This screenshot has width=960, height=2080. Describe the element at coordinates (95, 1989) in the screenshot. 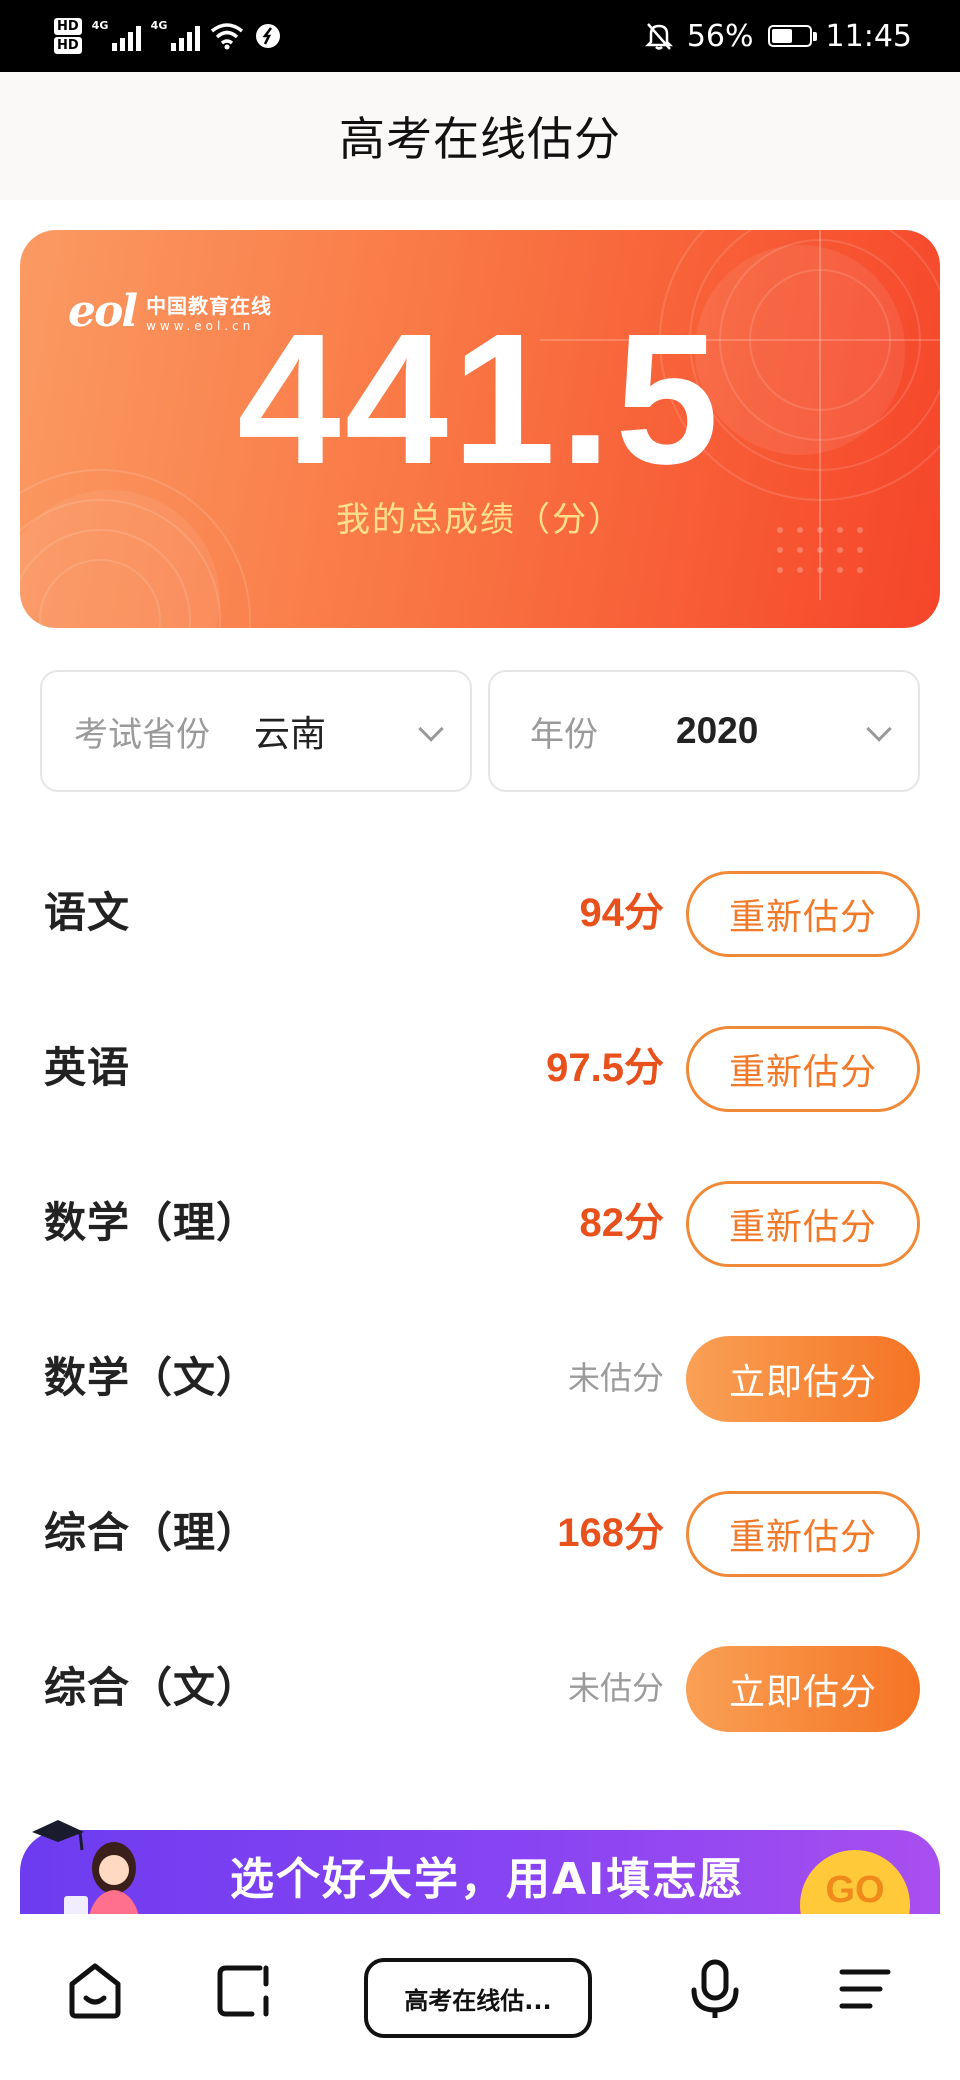

I see `home-icon` at that location.